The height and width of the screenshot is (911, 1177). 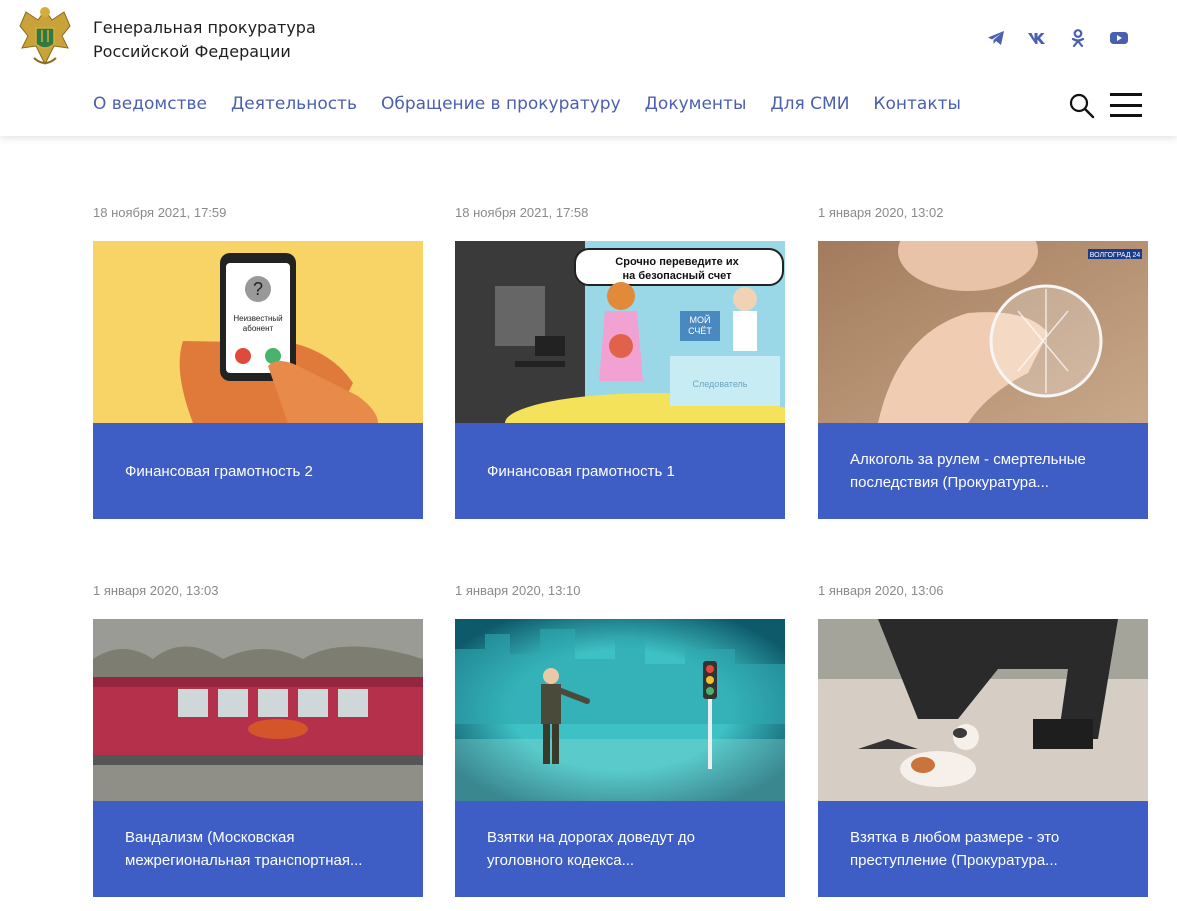 I want to click on org-name-line2: Российской Федерации, so click(x=192, y=51).